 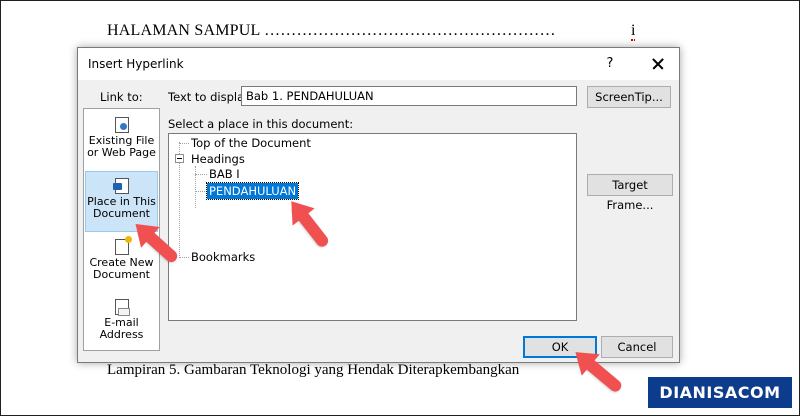 I want to click on tree-item-top-of-document: Top of the Document, so click(x=251, y=143).